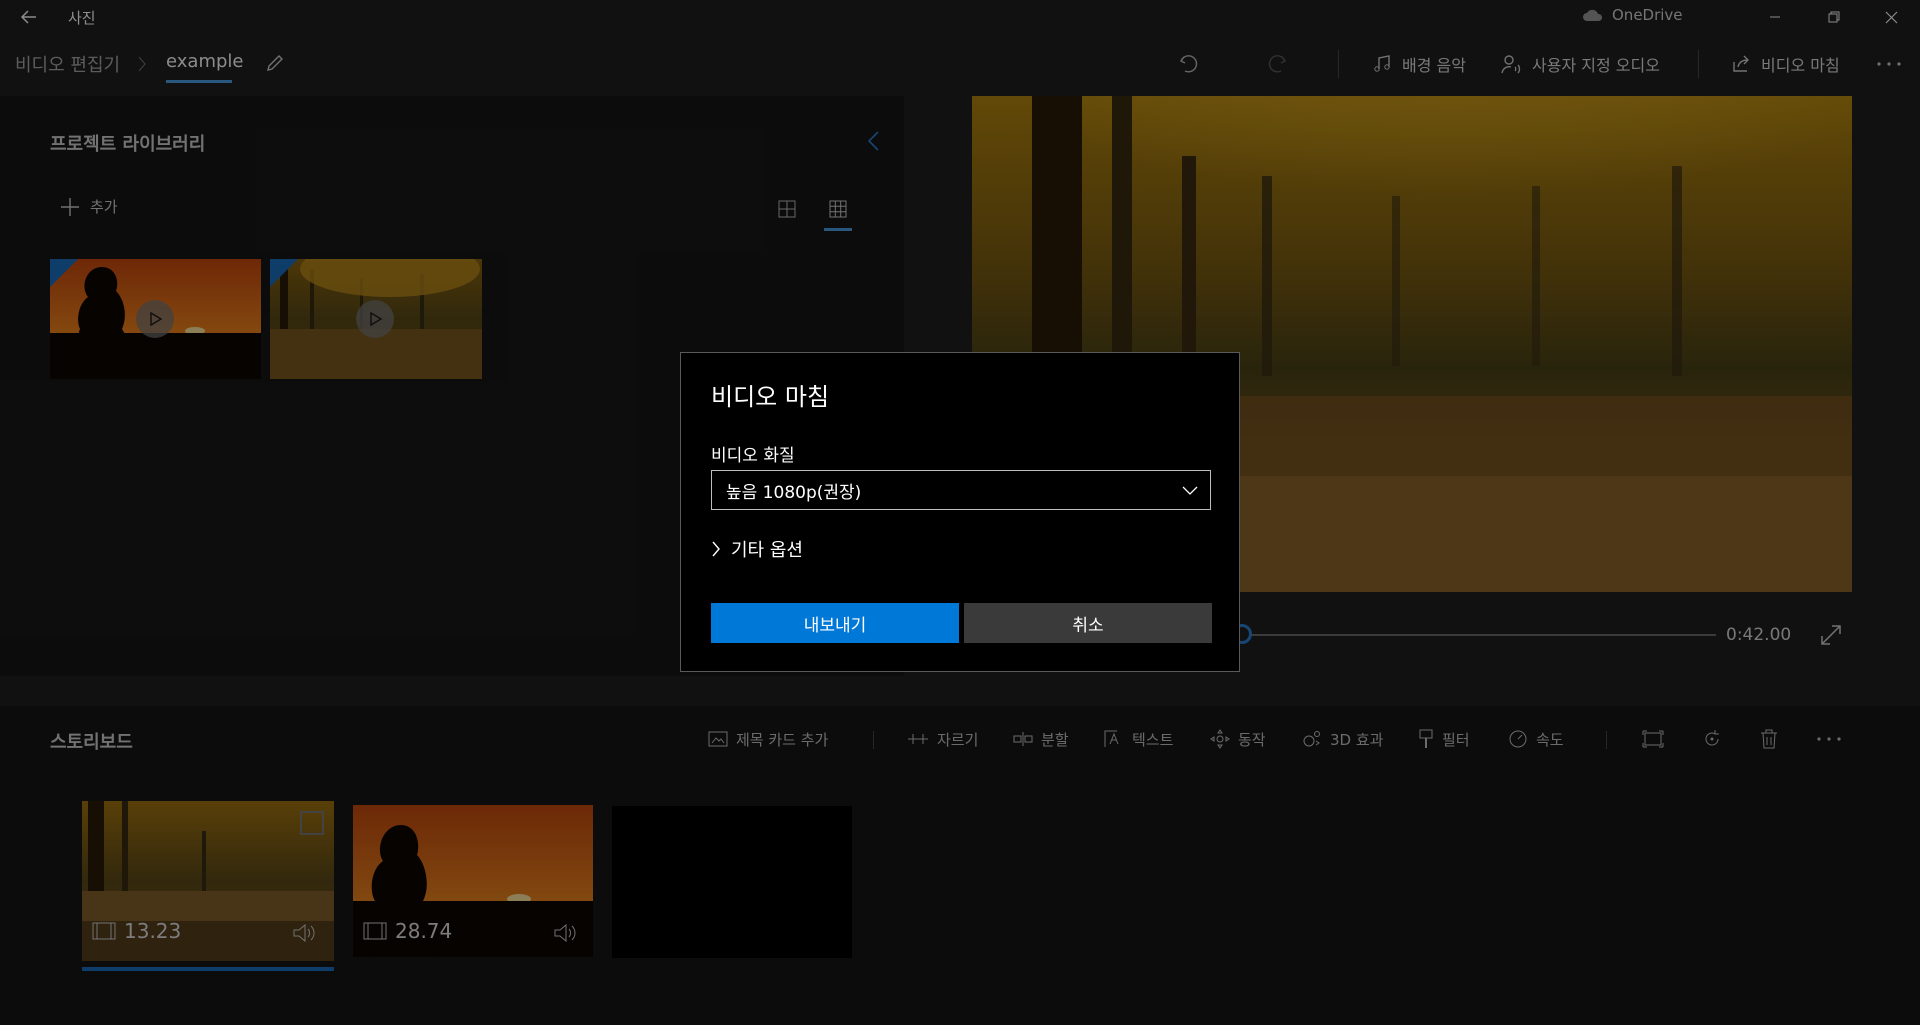  What do you see at coordinates (794, 492) in the screenshot?
I see `video-quality-value: 높음 1080p(권장)` at bounding box center [794, 492].